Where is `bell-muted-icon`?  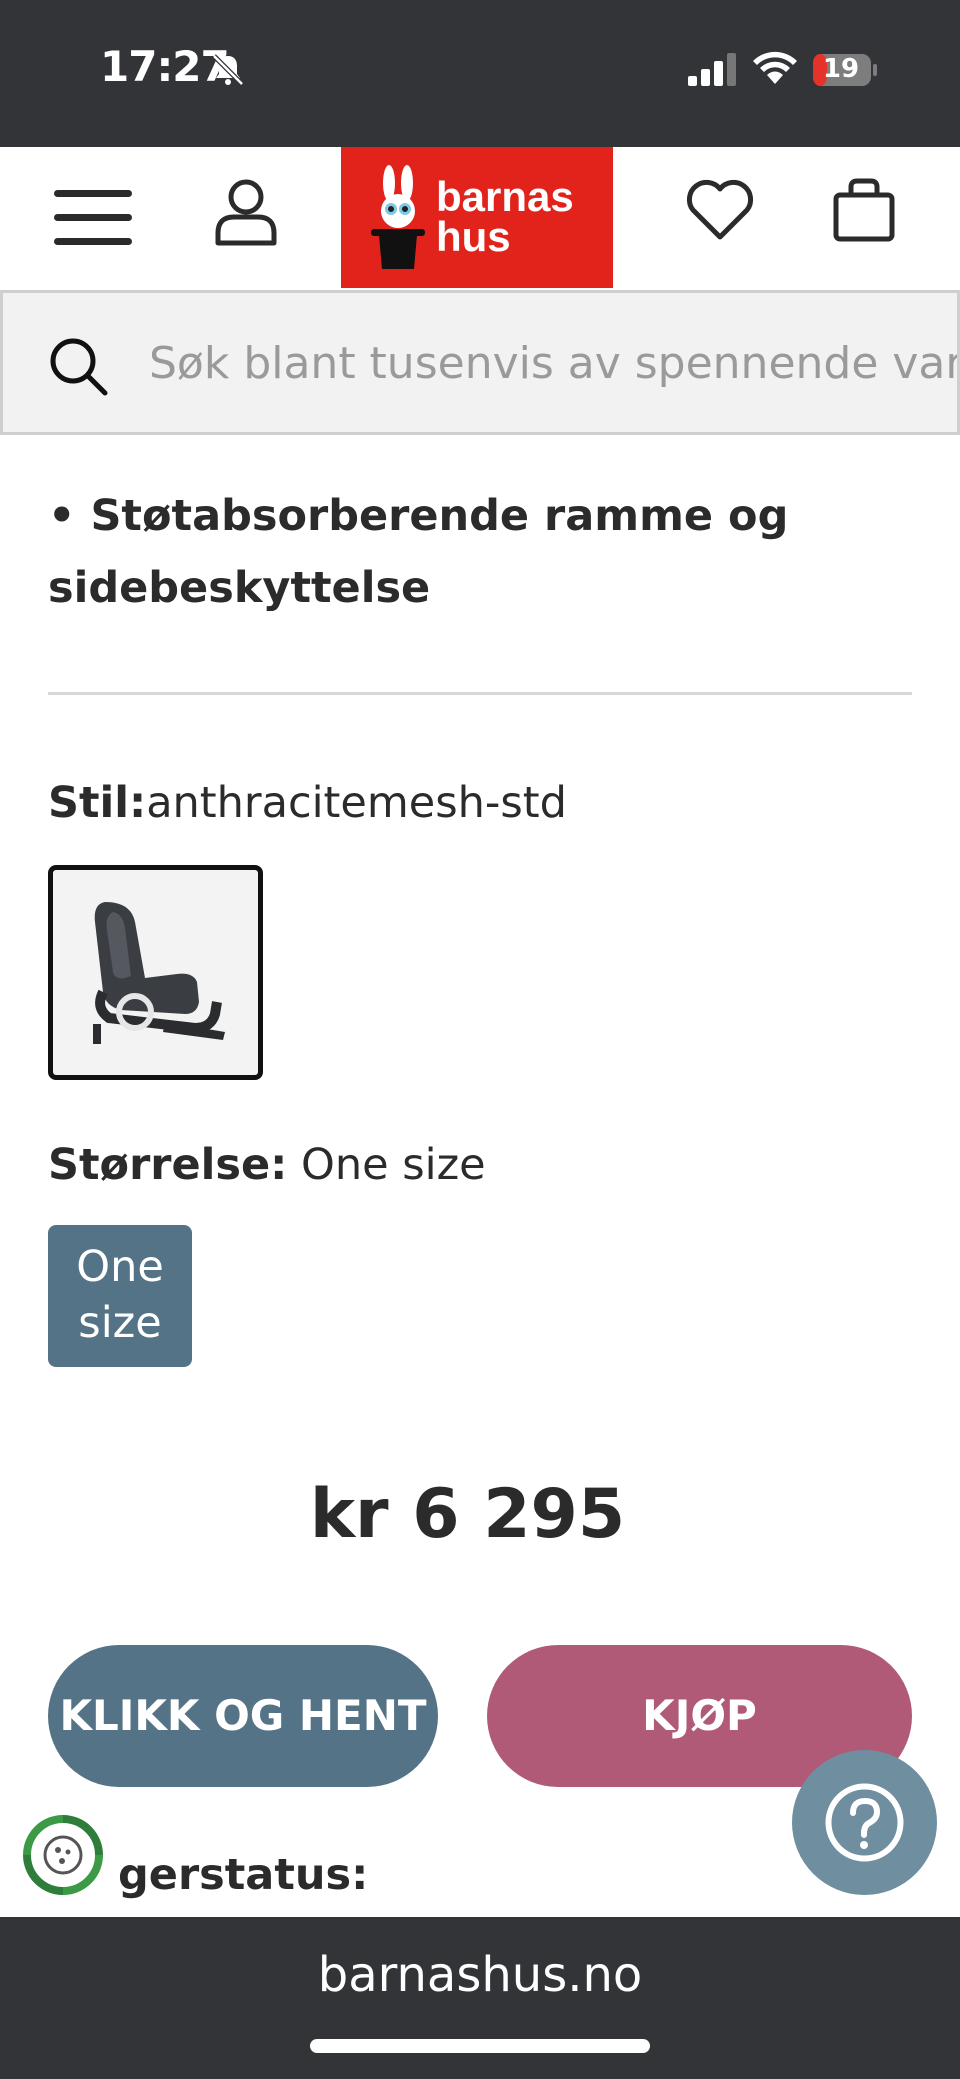 bell-muted-icon is located at coordinates (228, 70).